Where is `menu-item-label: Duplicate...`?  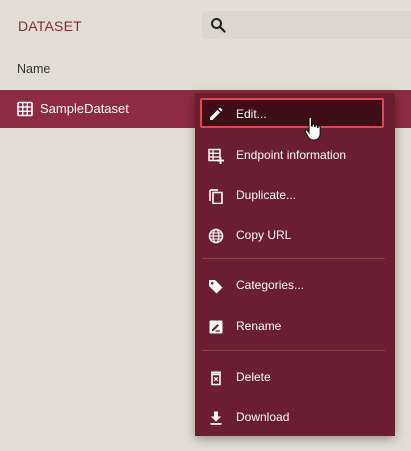
menu-item-label: Duplicate... is located at coordinates (266, 195).